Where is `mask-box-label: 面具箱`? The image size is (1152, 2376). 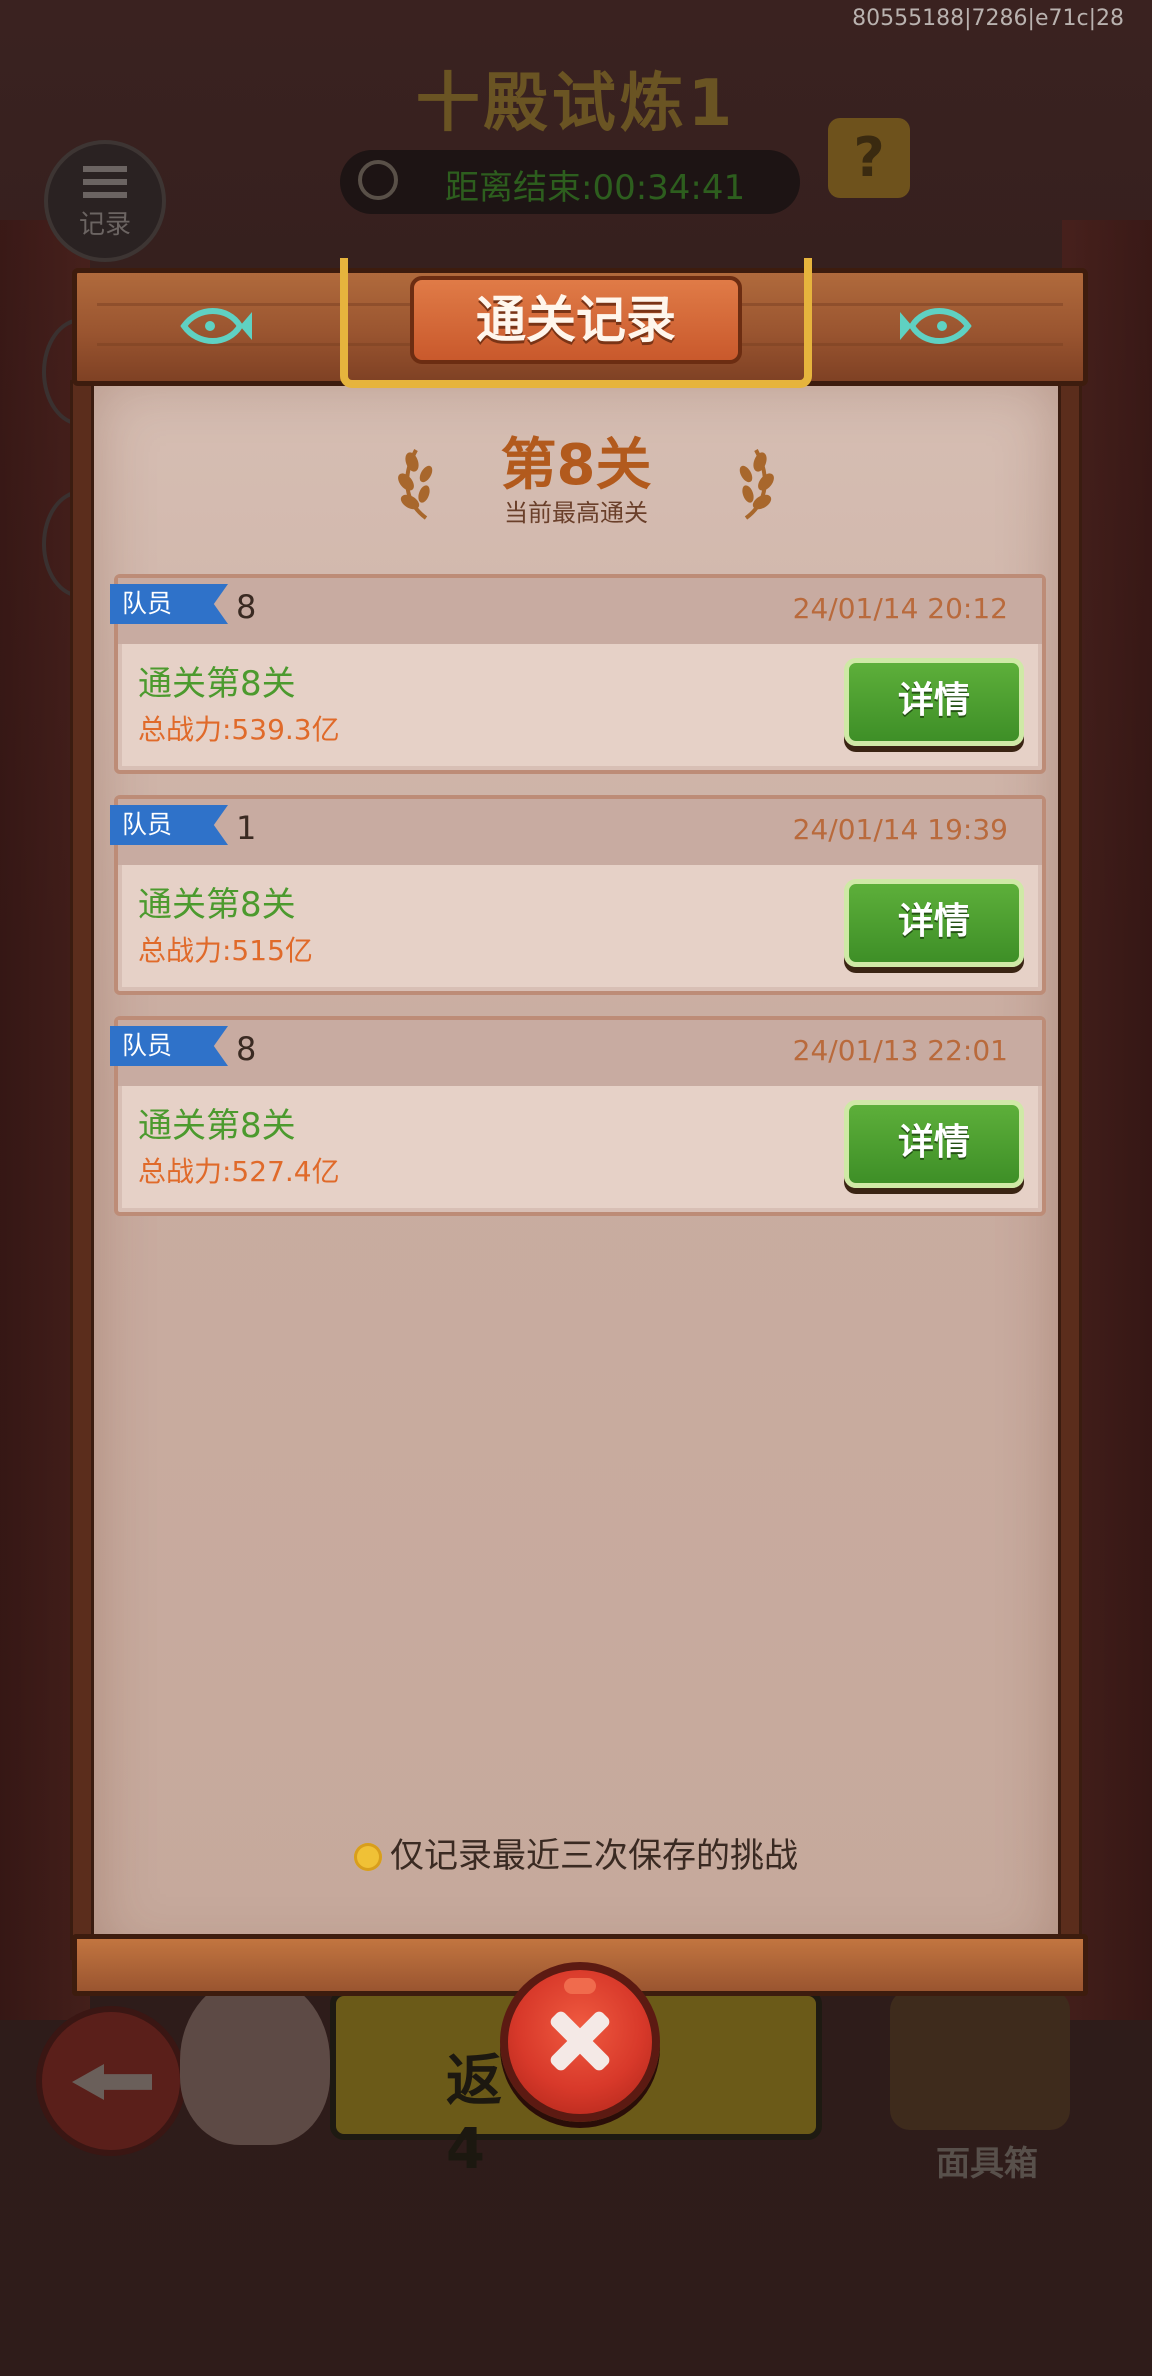
mask-box-label: 面具箱 is located at coordinates (987, 2164).